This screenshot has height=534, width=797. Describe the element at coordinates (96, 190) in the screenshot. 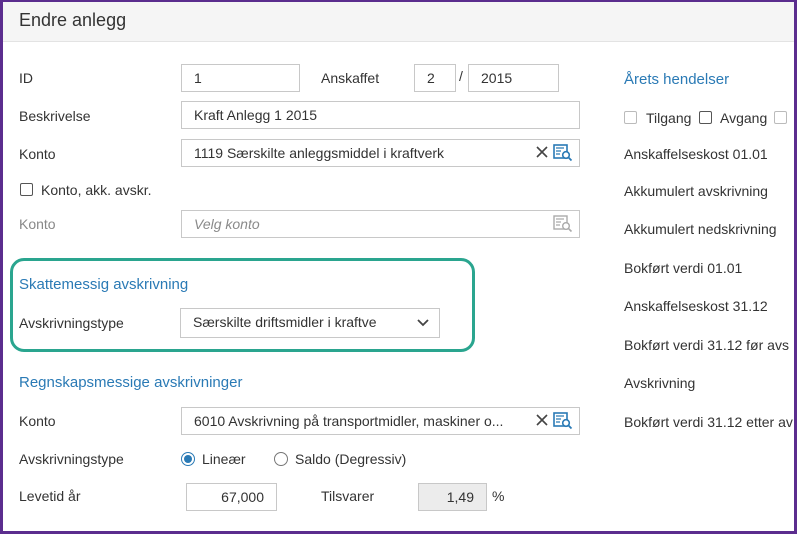

I see `konto-akk-label: Konto, akk. avskr.` at that location.